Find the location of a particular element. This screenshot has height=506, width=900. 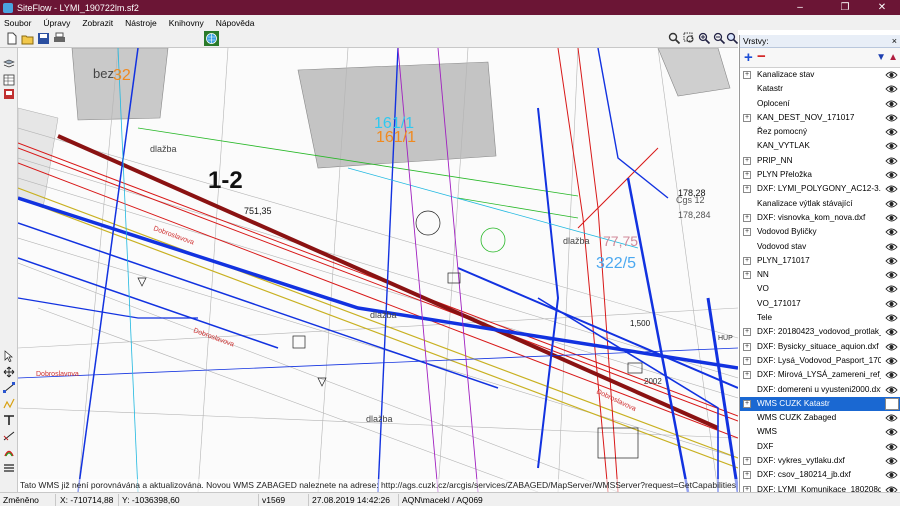

layer-row: Tele is located at coordinates (820, 318).